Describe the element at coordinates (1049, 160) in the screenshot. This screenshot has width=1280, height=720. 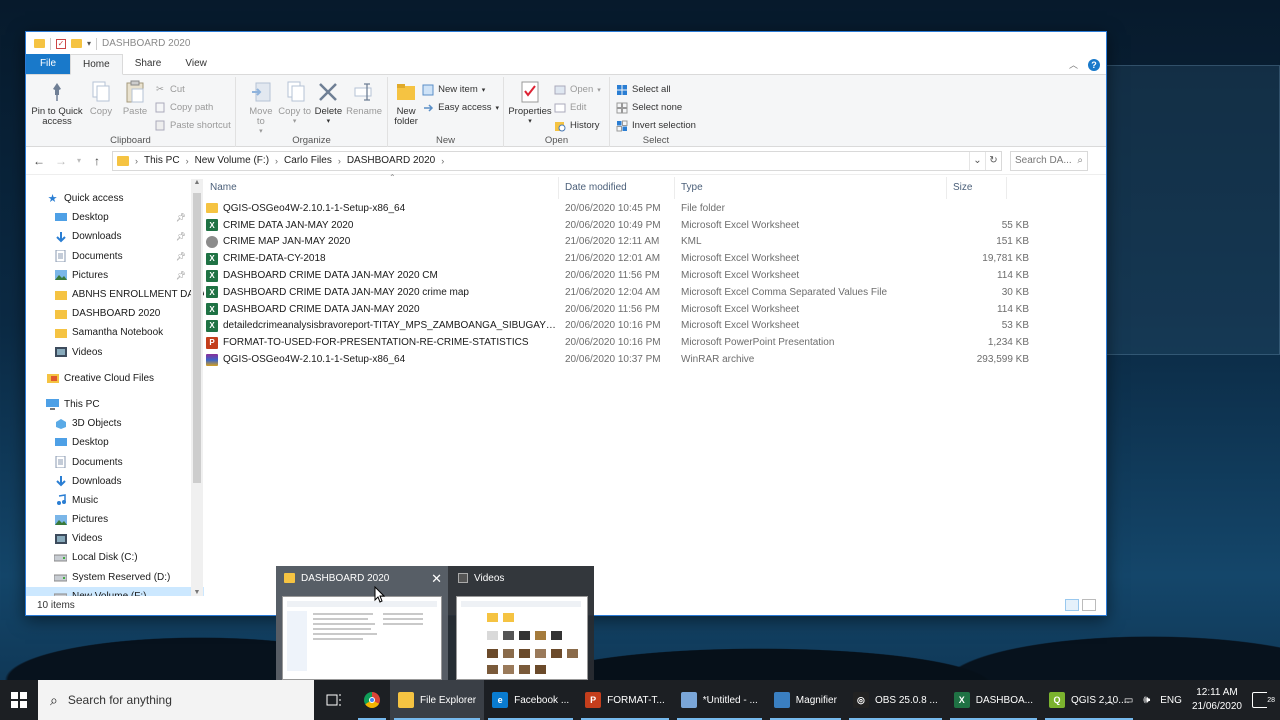
I see `search-input: Search DA... ⌕` at that location.